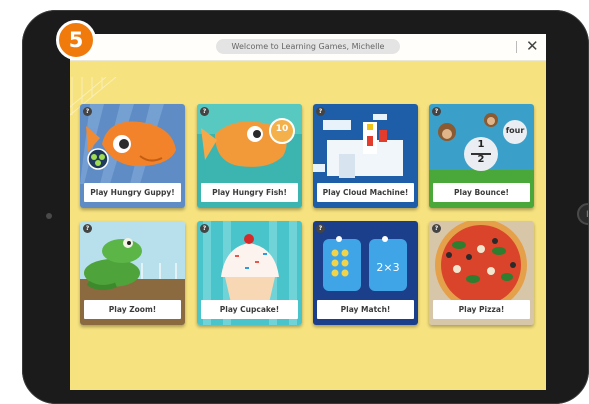 The height and width of the screenshot is (404, 589). I want to click on step-badge: 5, so click(76, 40).